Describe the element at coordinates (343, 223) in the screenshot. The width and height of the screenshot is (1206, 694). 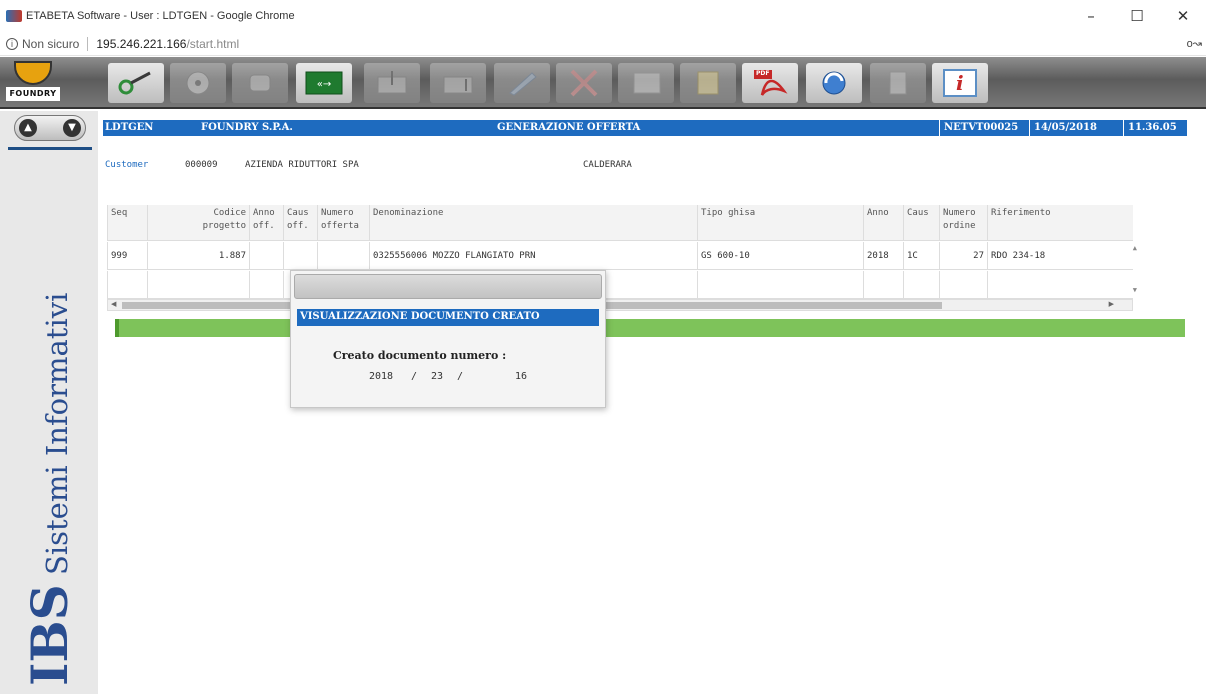
I see `col-numero-offerta: Numero offerta` at that location.